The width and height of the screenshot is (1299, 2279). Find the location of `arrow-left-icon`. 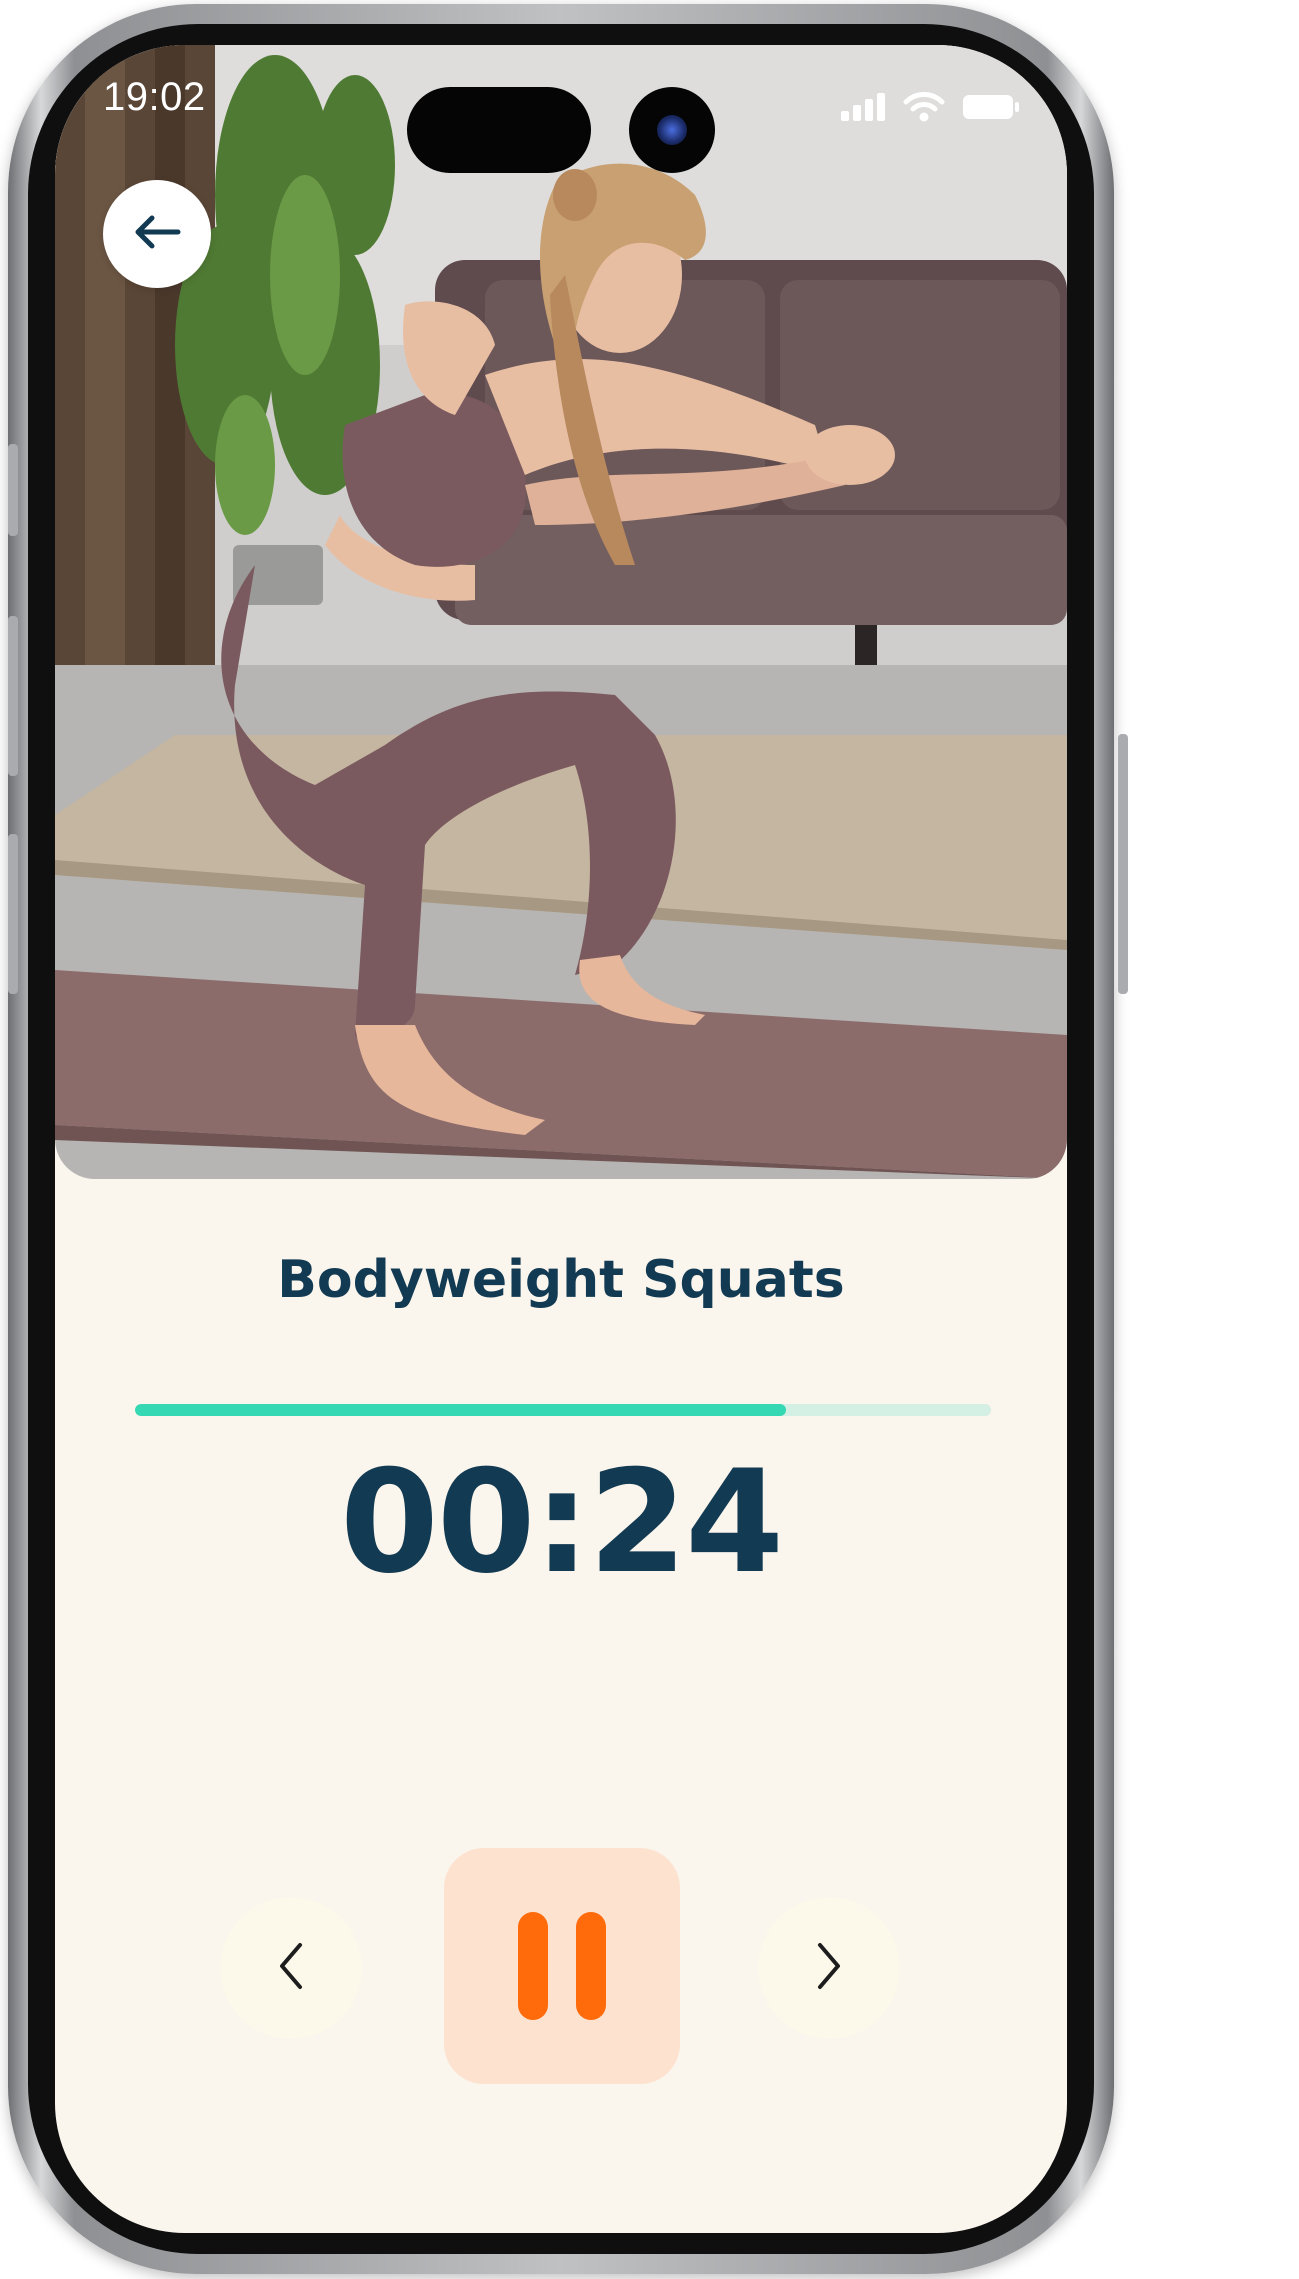

arrow-left-icon is located at coordinates (157, 234).